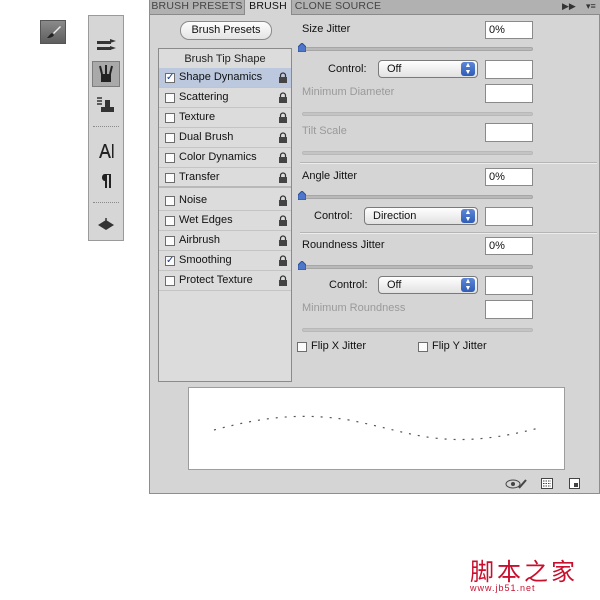 The height and width of the screenshot is (600, 600). Describe the element at coordinates (569, 6) in the screenshot. I see `double-arrow-icon: ▶▶` at that location.